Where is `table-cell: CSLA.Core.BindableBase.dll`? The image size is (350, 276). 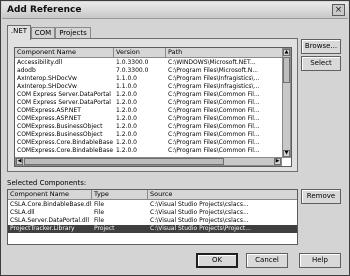 table-cell: CSLA.Core.BindableBase.dll is located at coordinates (51, 204).